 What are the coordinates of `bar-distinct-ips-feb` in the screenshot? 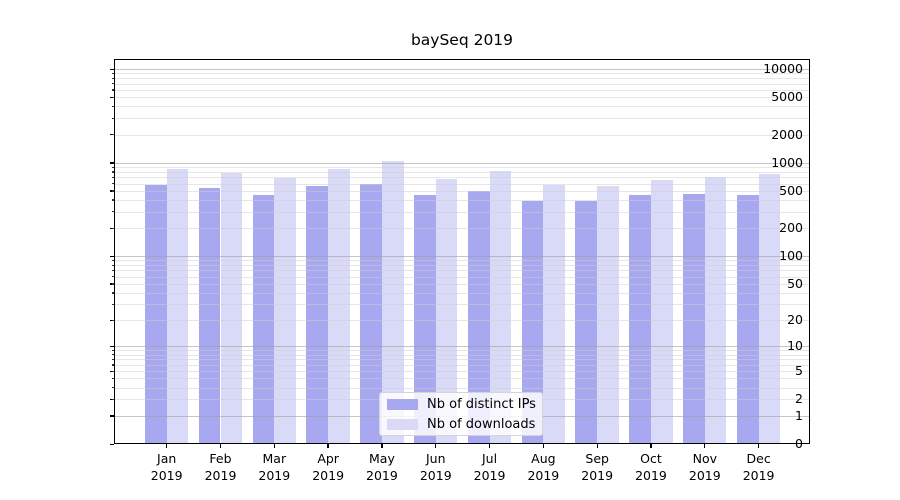 It's located at (209, 316).